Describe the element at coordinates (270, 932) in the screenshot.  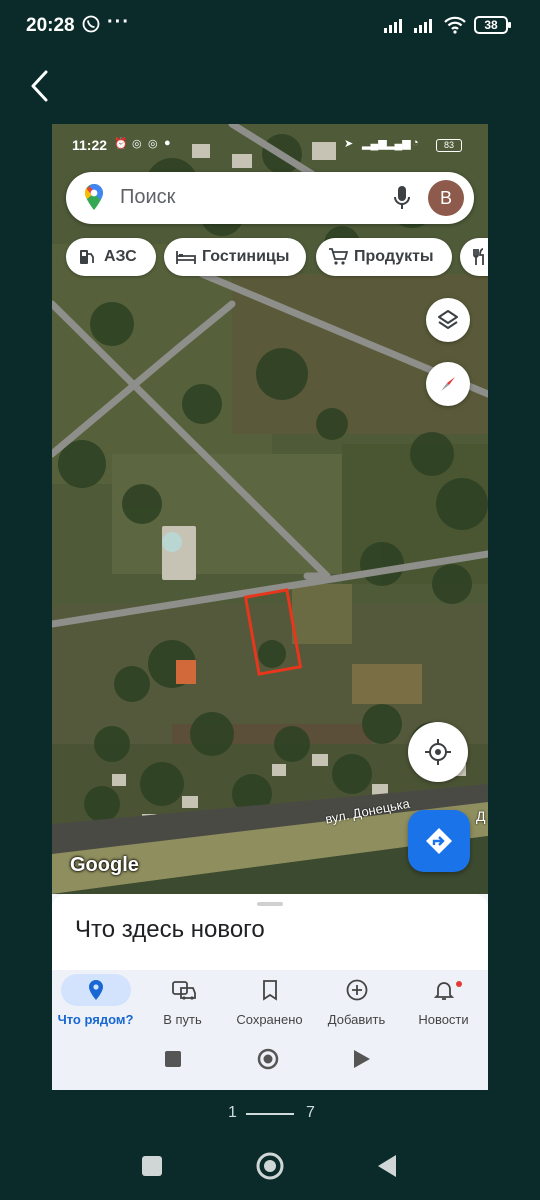
I see `bottom-sheet: Что здесь нового` at that location.